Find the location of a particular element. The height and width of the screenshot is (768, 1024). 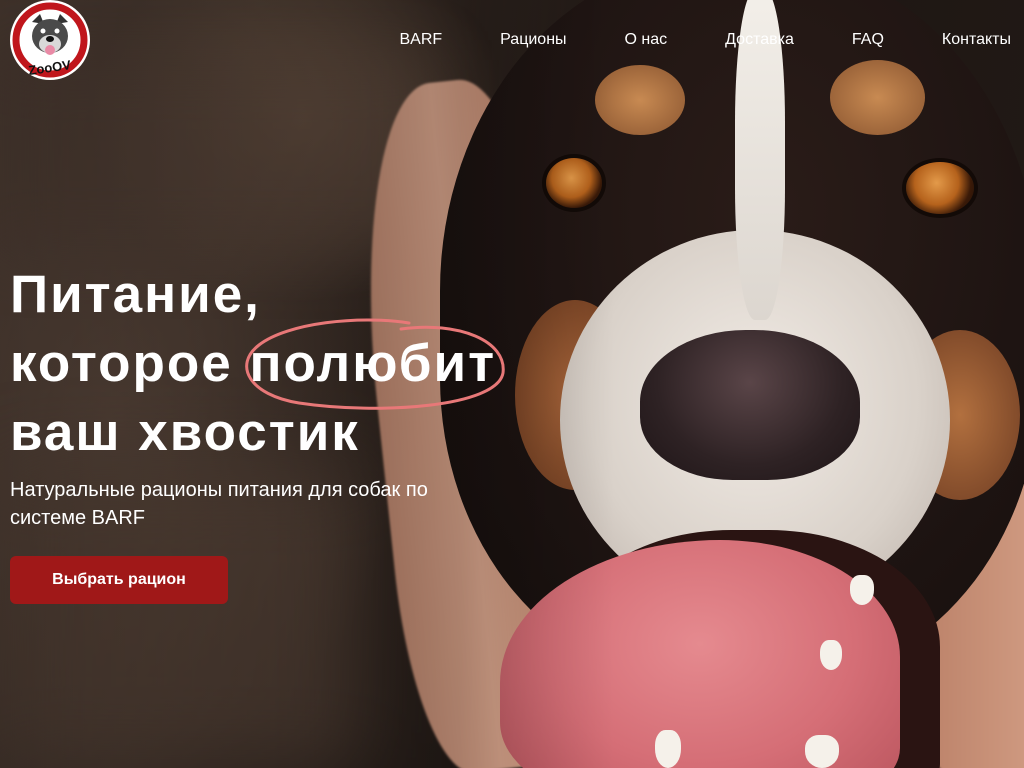

hero-title-line-2-prefix: которое is located at coordinates (130, 363).